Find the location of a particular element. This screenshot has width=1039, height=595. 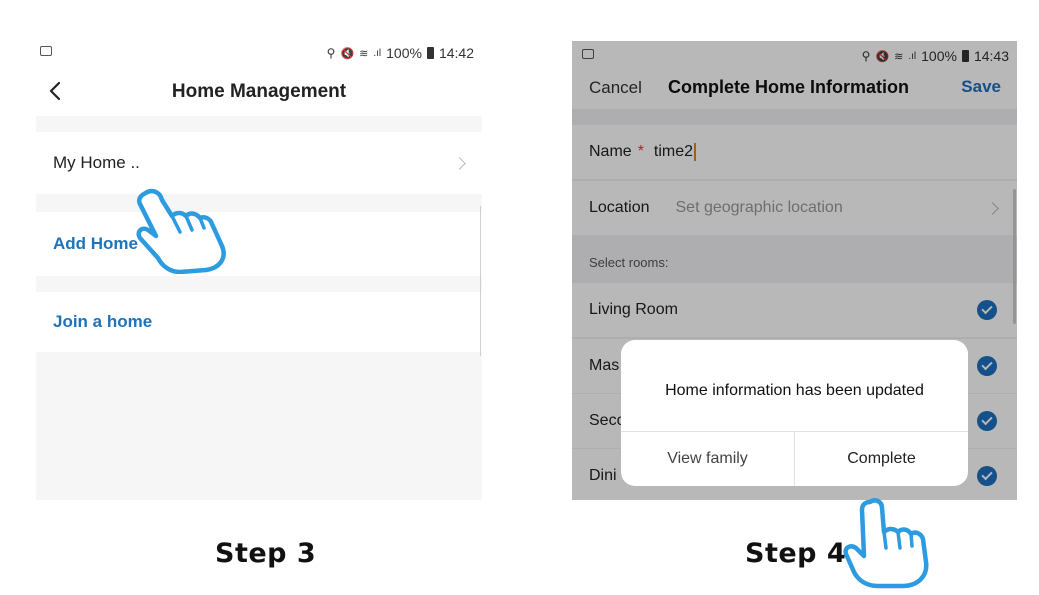

join-home-label: Join a home is located at coordinates (103, 321).